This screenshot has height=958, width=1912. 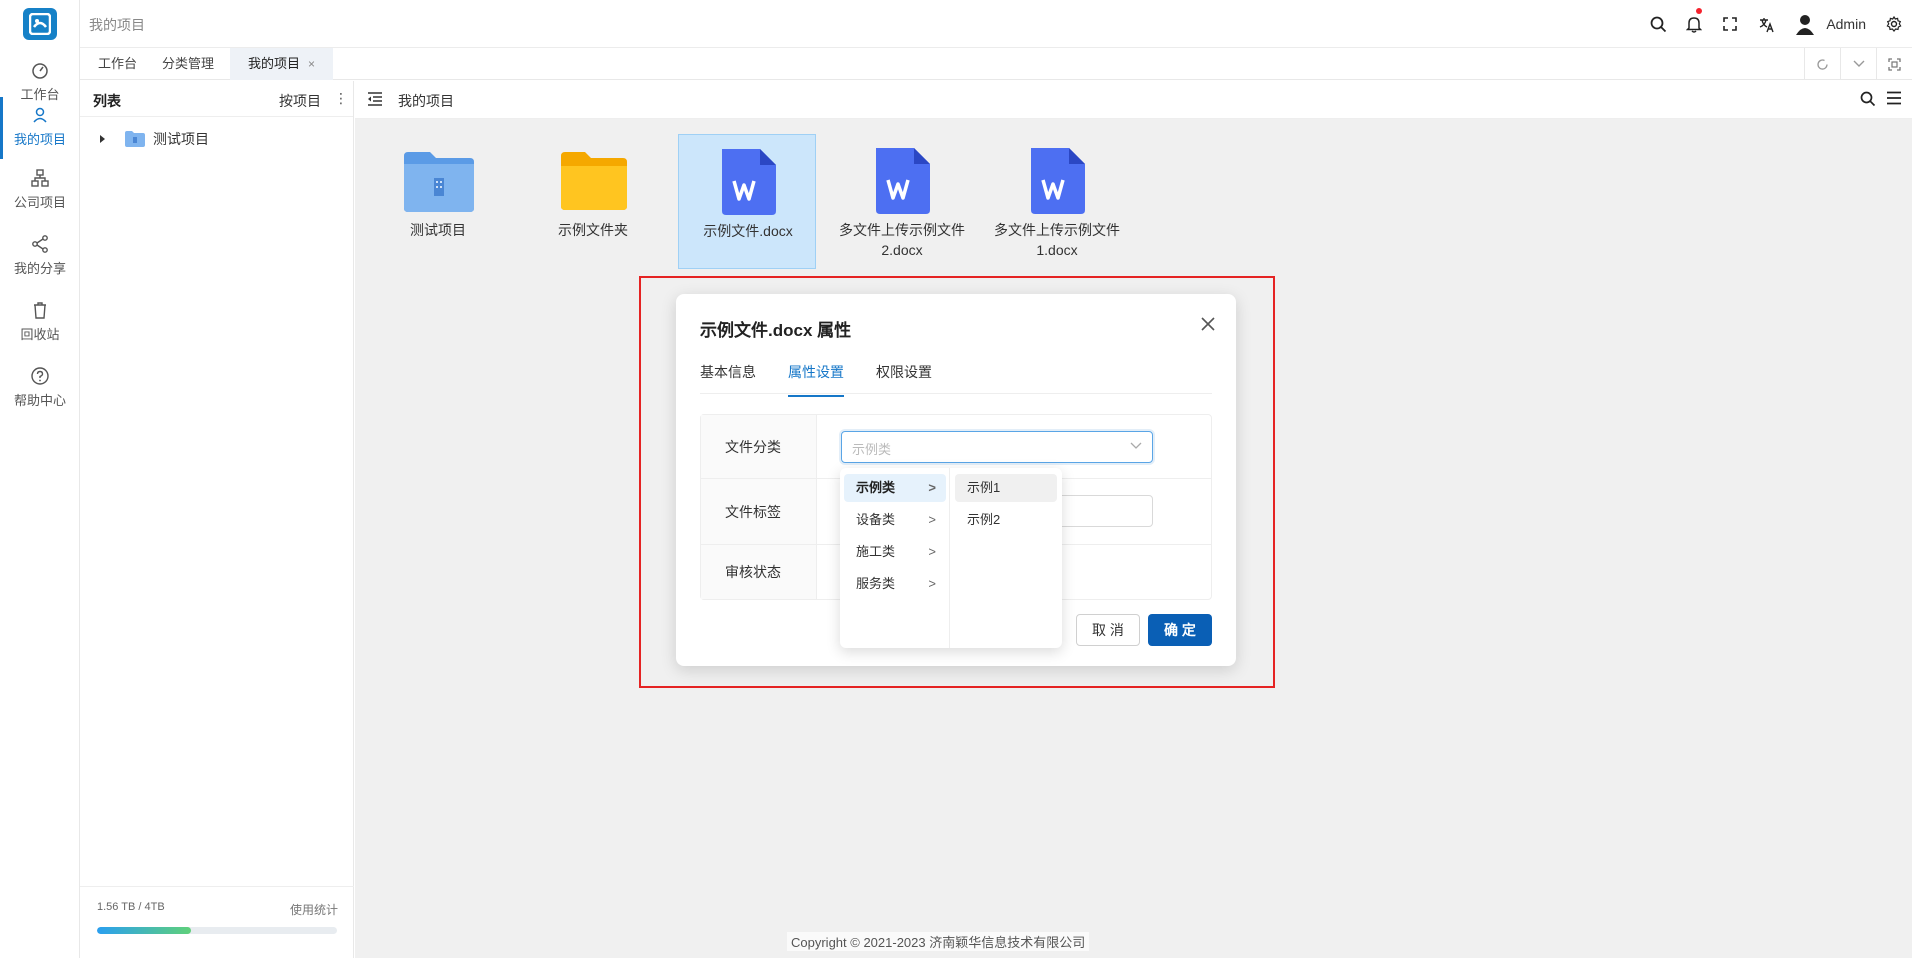 I want to click on cascader-option: 施工类 >, so click(x=895, y=552).